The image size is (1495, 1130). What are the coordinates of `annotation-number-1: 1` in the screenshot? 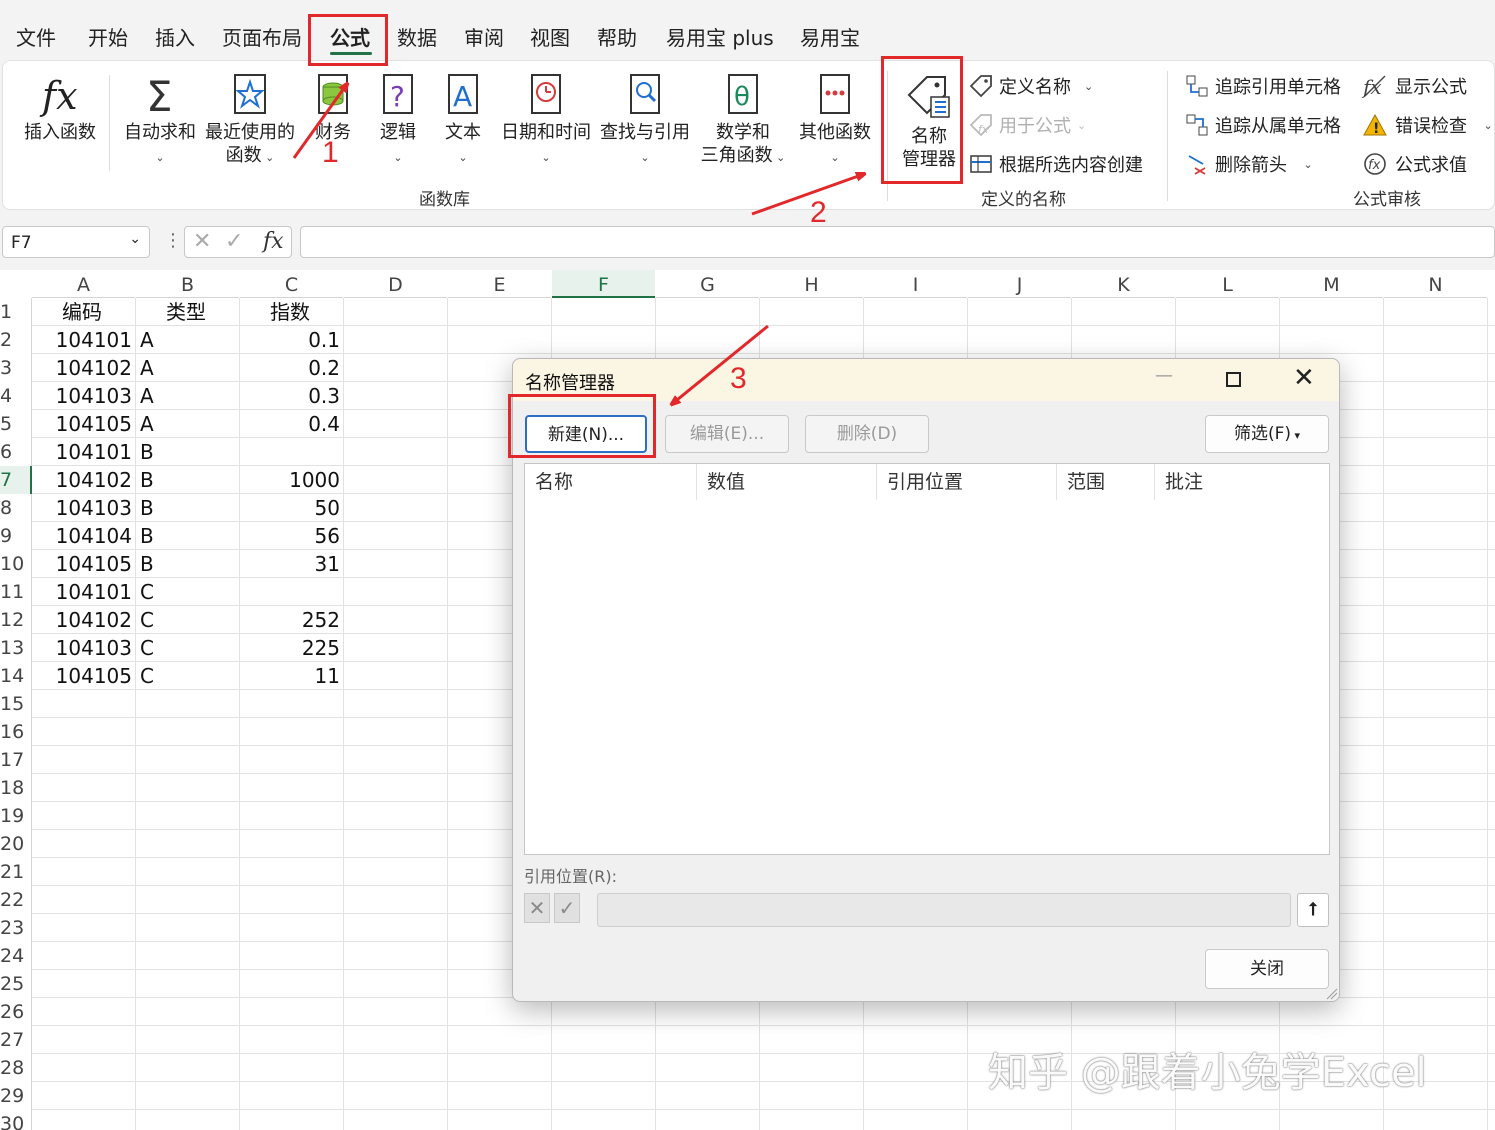 It's located at (330, 152).